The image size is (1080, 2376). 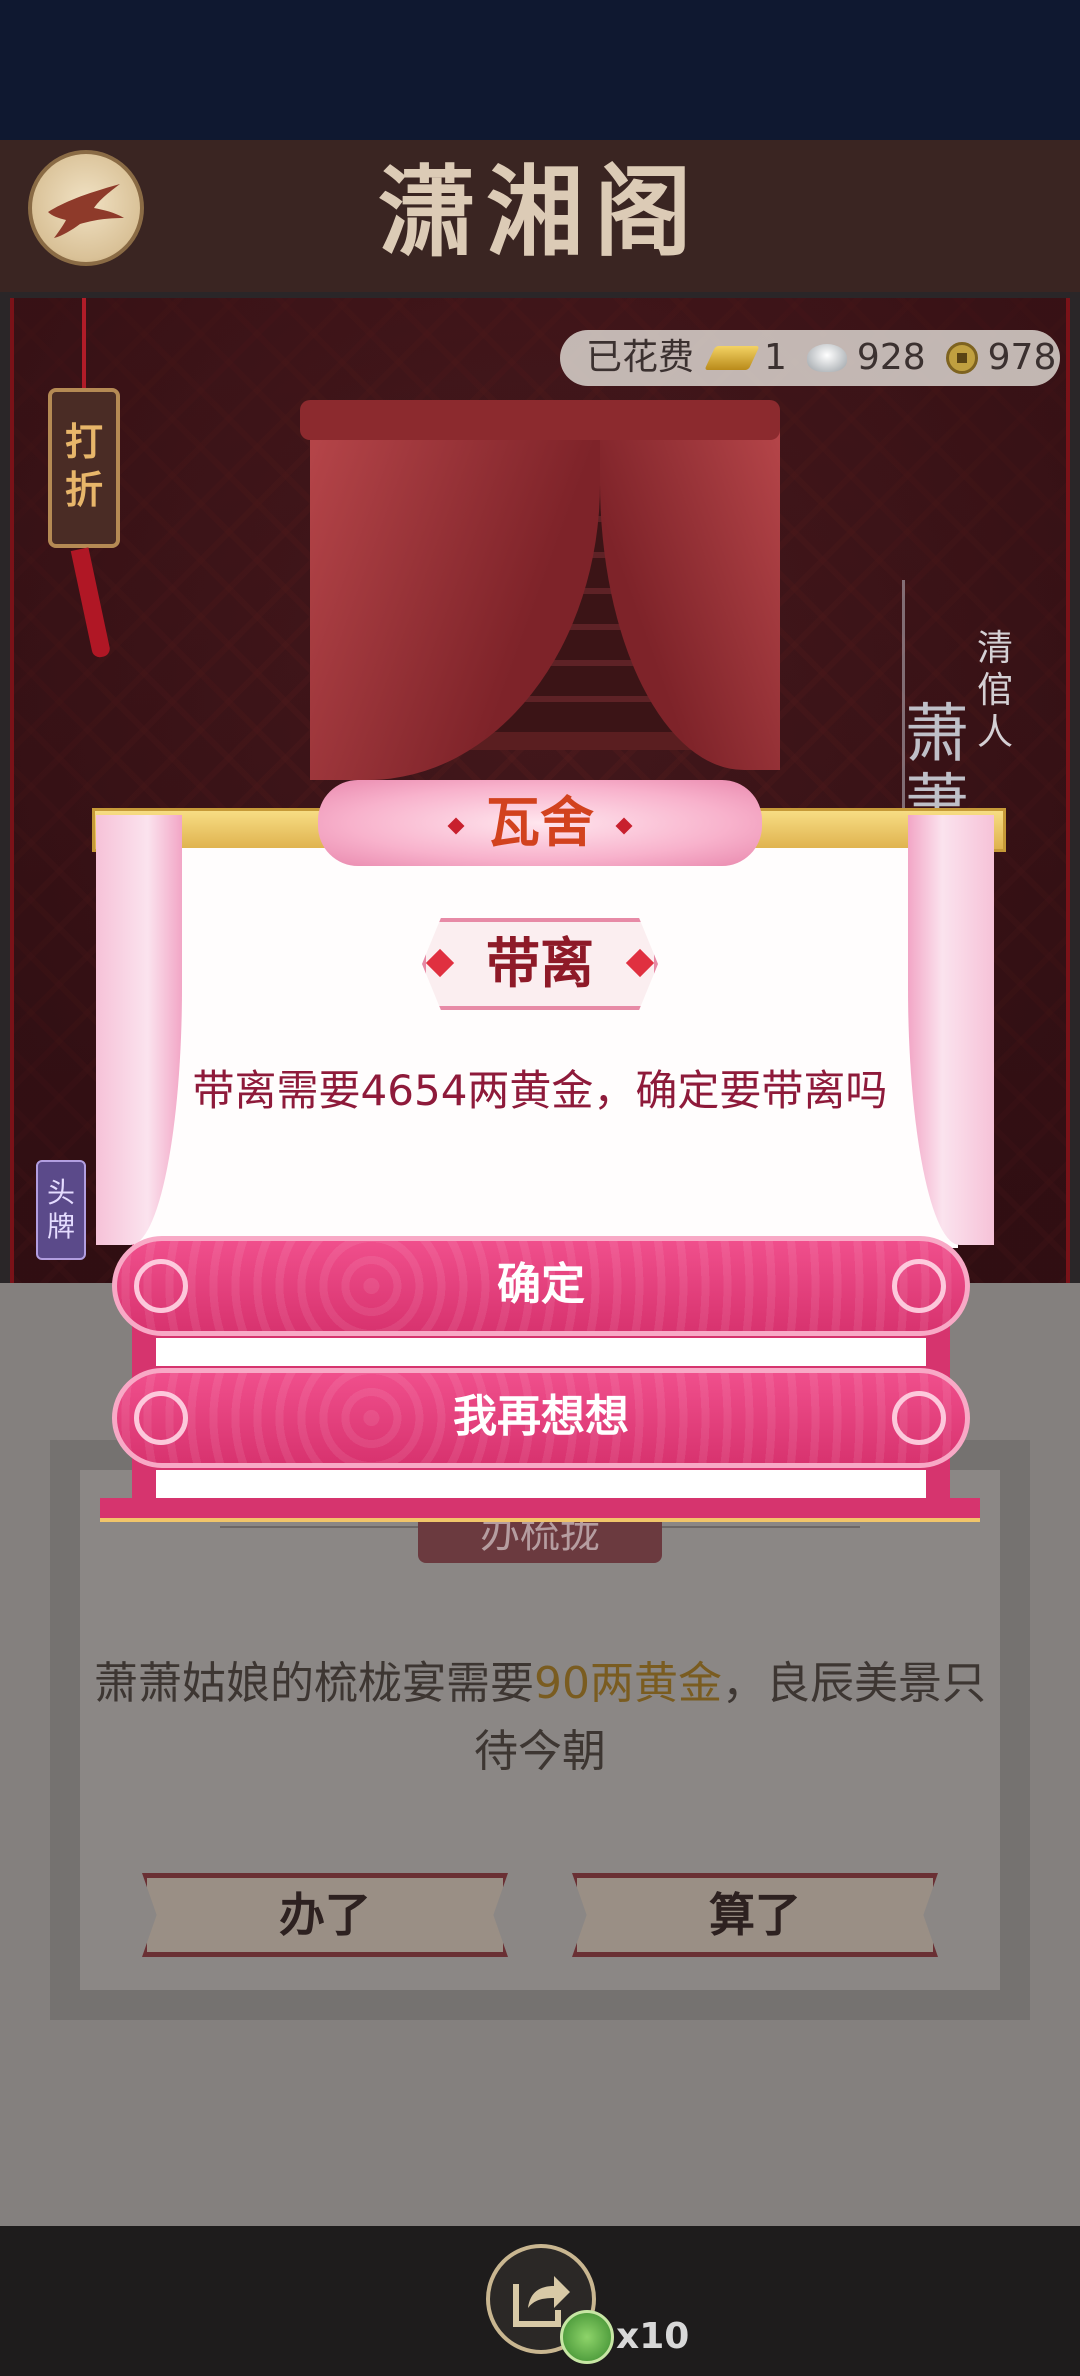 I want to click on page-title: 潇湘阁, so click(x=539, y=213).